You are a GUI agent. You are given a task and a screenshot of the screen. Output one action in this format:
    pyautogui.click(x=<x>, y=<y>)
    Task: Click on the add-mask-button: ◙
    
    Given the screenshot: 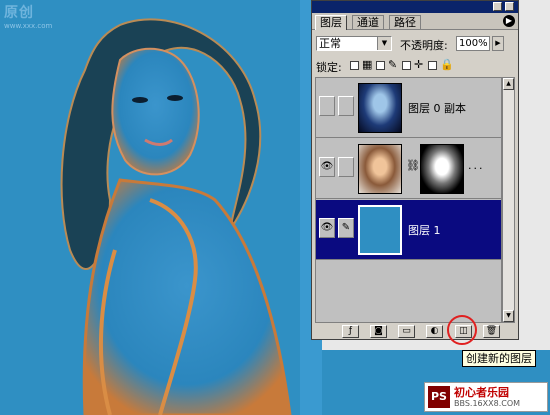 What is the action you would take?
    pyautogui.click(x=378, y=331)
    